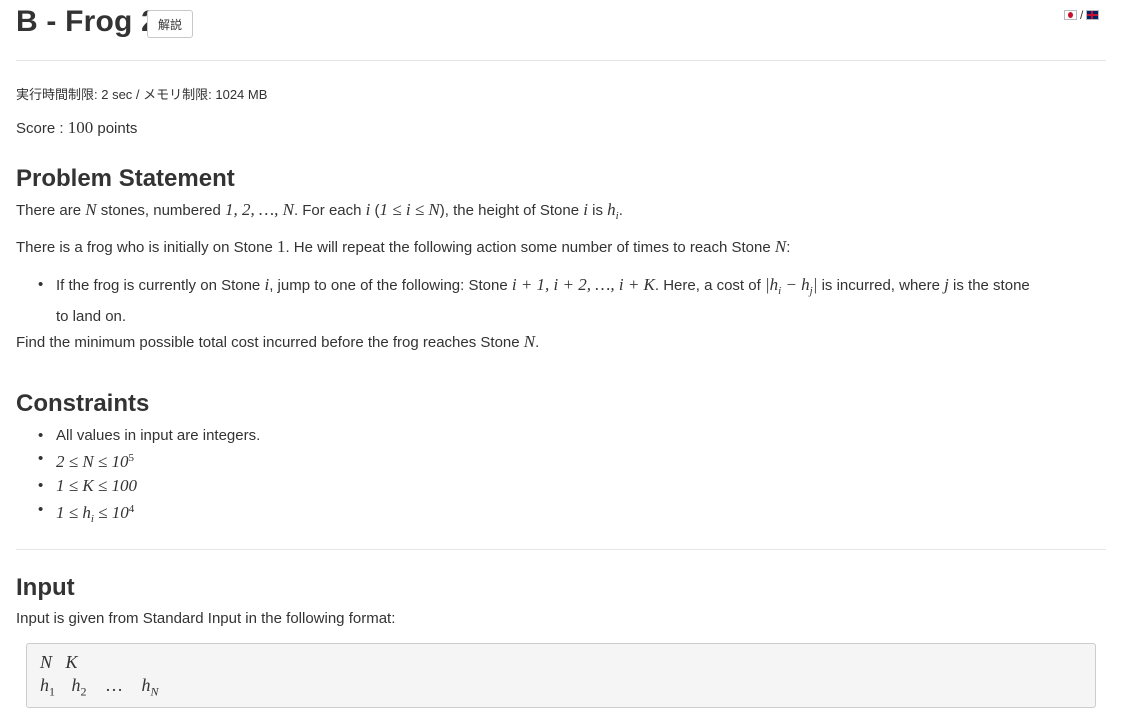 This screenshot has width=1127, height=717. What do you see at coordinates (59, 662) in the screenshot?
I see `format-line-1: N K` at bounding box center [59, 662].